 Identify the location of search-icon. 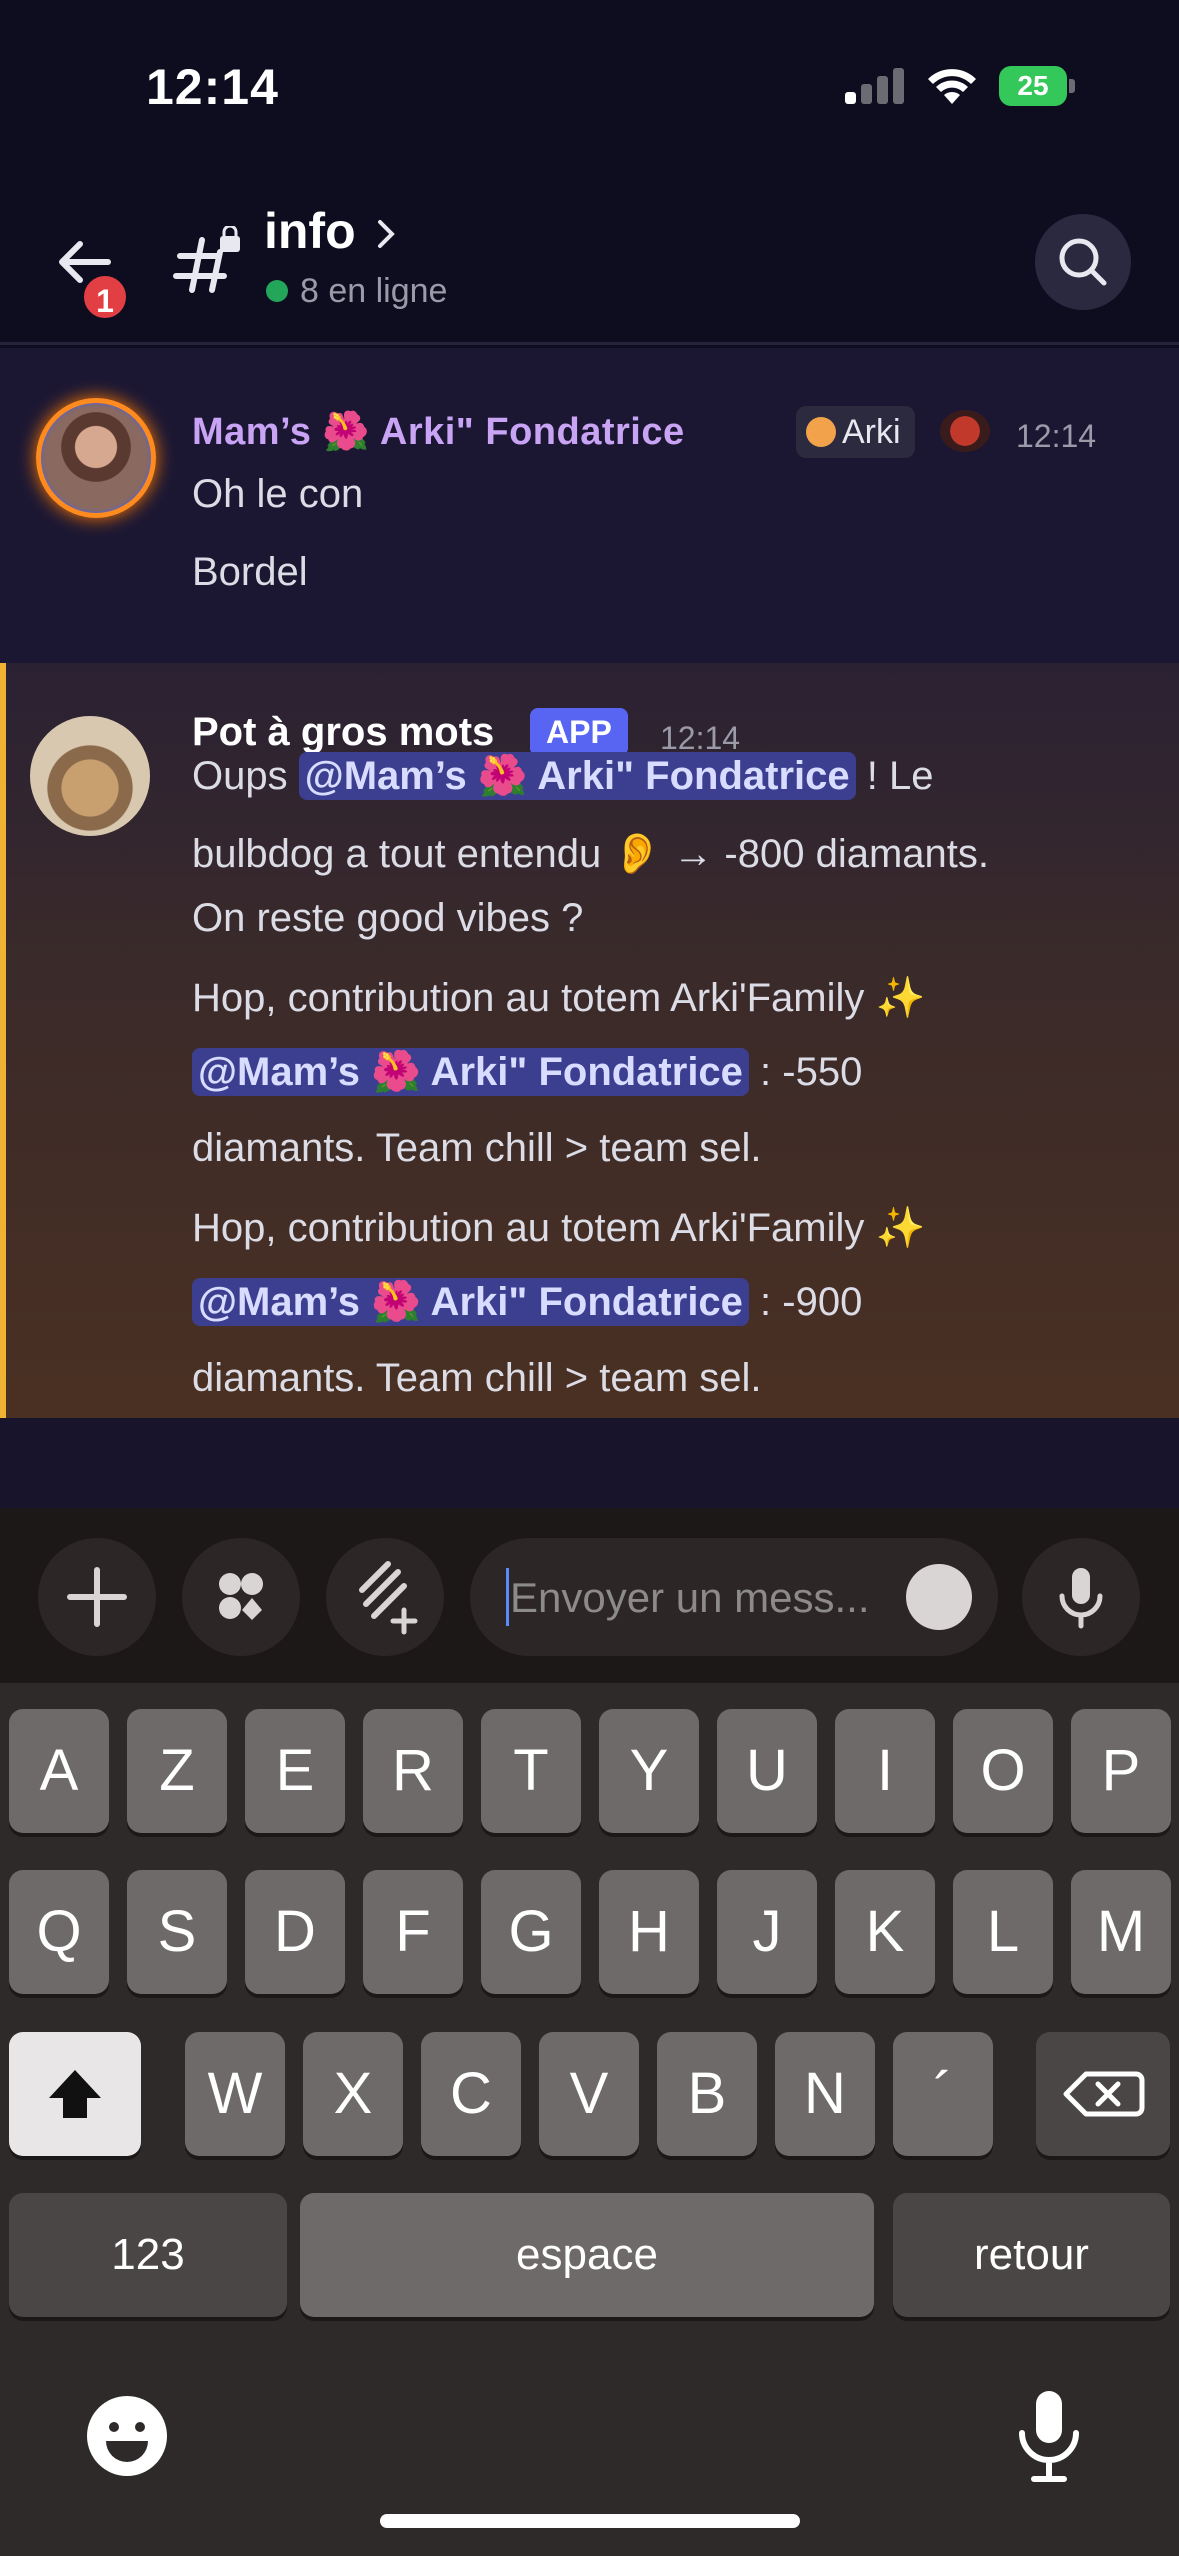
(1083, 262).